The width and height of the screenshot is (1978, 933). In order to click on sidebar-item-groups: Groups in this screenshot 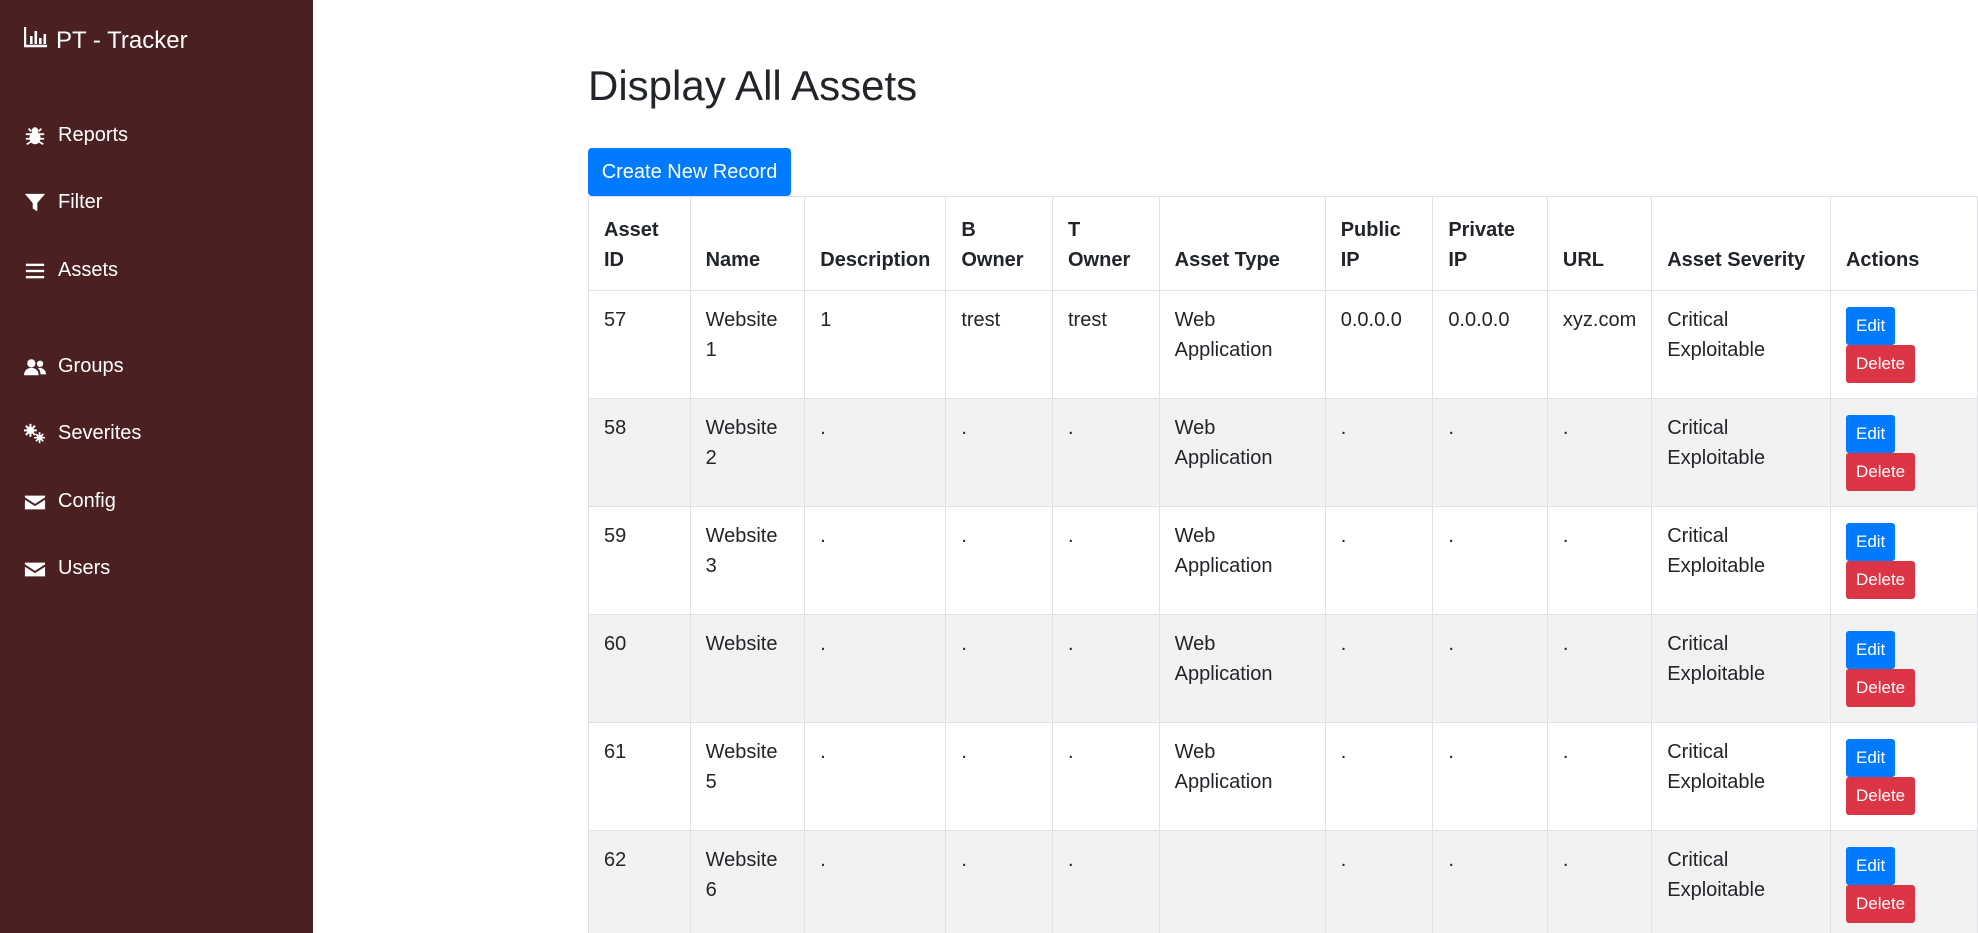, I will do `click(74, 366)`.